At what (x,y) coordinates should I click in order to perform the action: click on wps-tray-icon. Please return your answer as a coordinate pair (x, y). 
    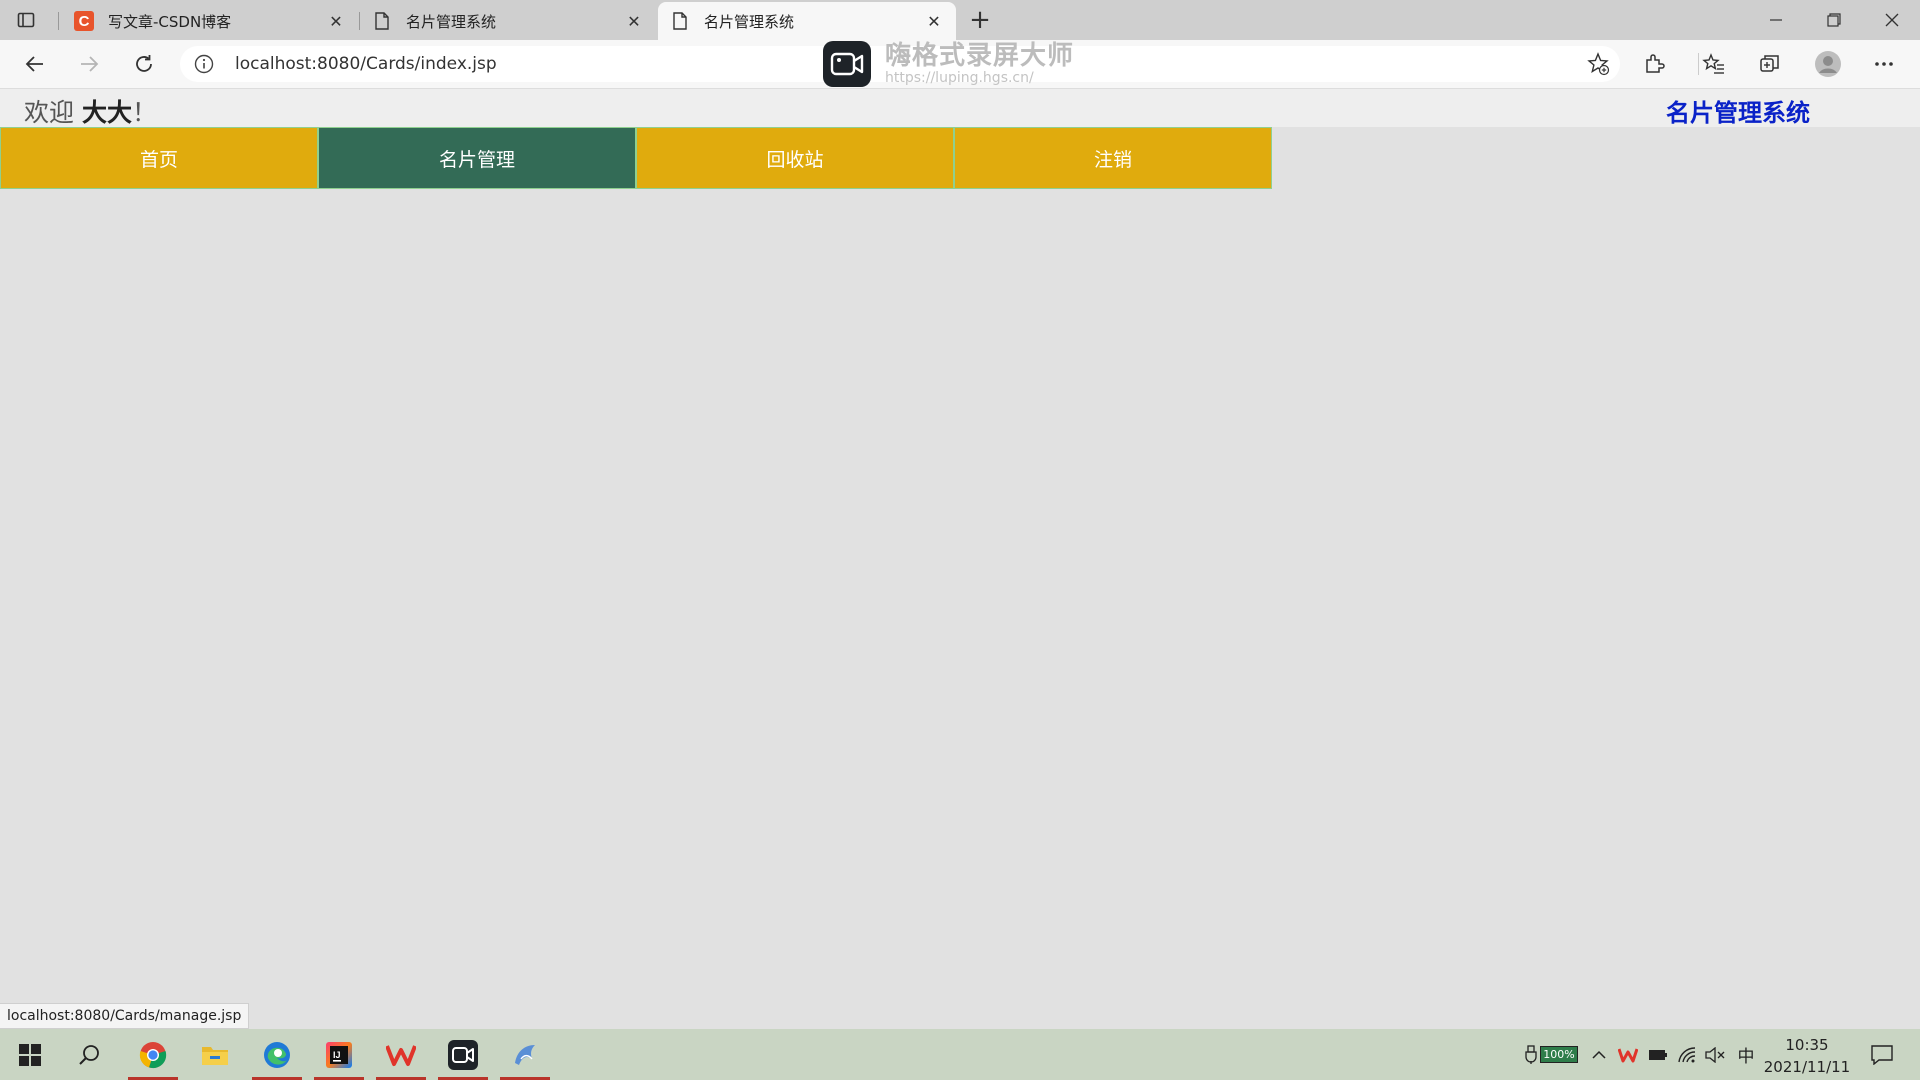
    Looking at the image, I should click on (1628, 1054).